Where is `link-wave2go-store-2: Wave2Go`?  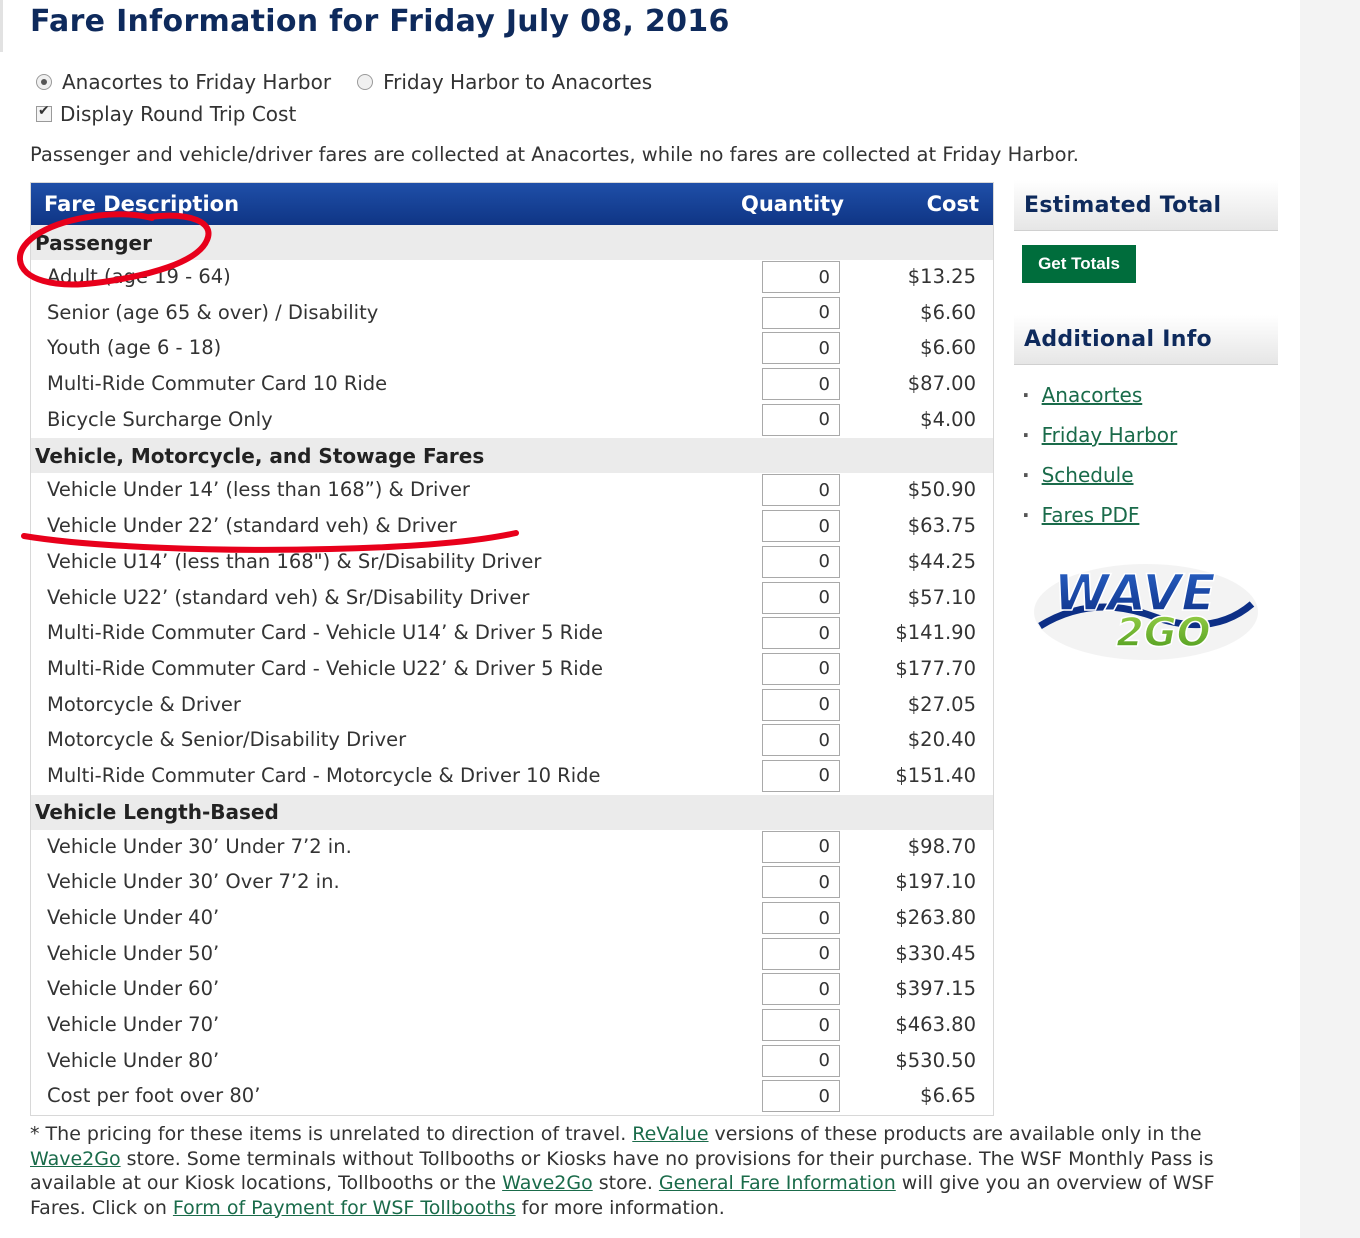 link-wave2go-store-2: Wave2Go is located at coordinates (547, 1183).